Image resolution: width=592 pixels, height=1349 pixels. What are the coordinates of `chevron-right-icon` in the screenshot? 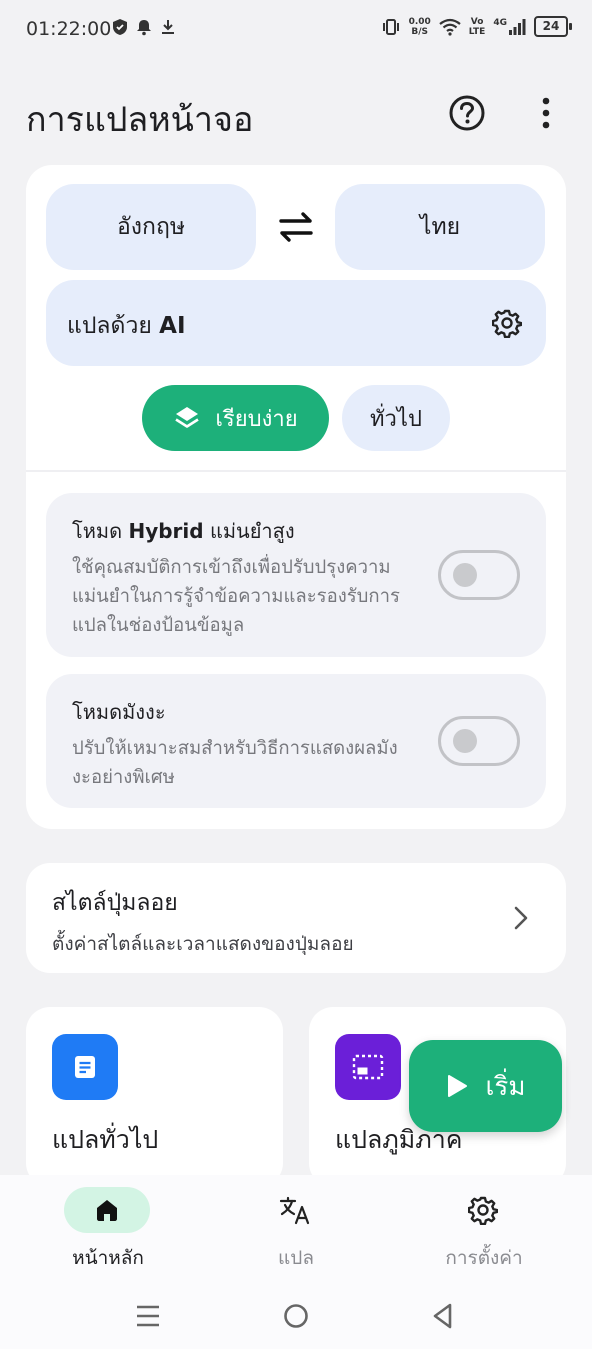 It's located at (521, 918).